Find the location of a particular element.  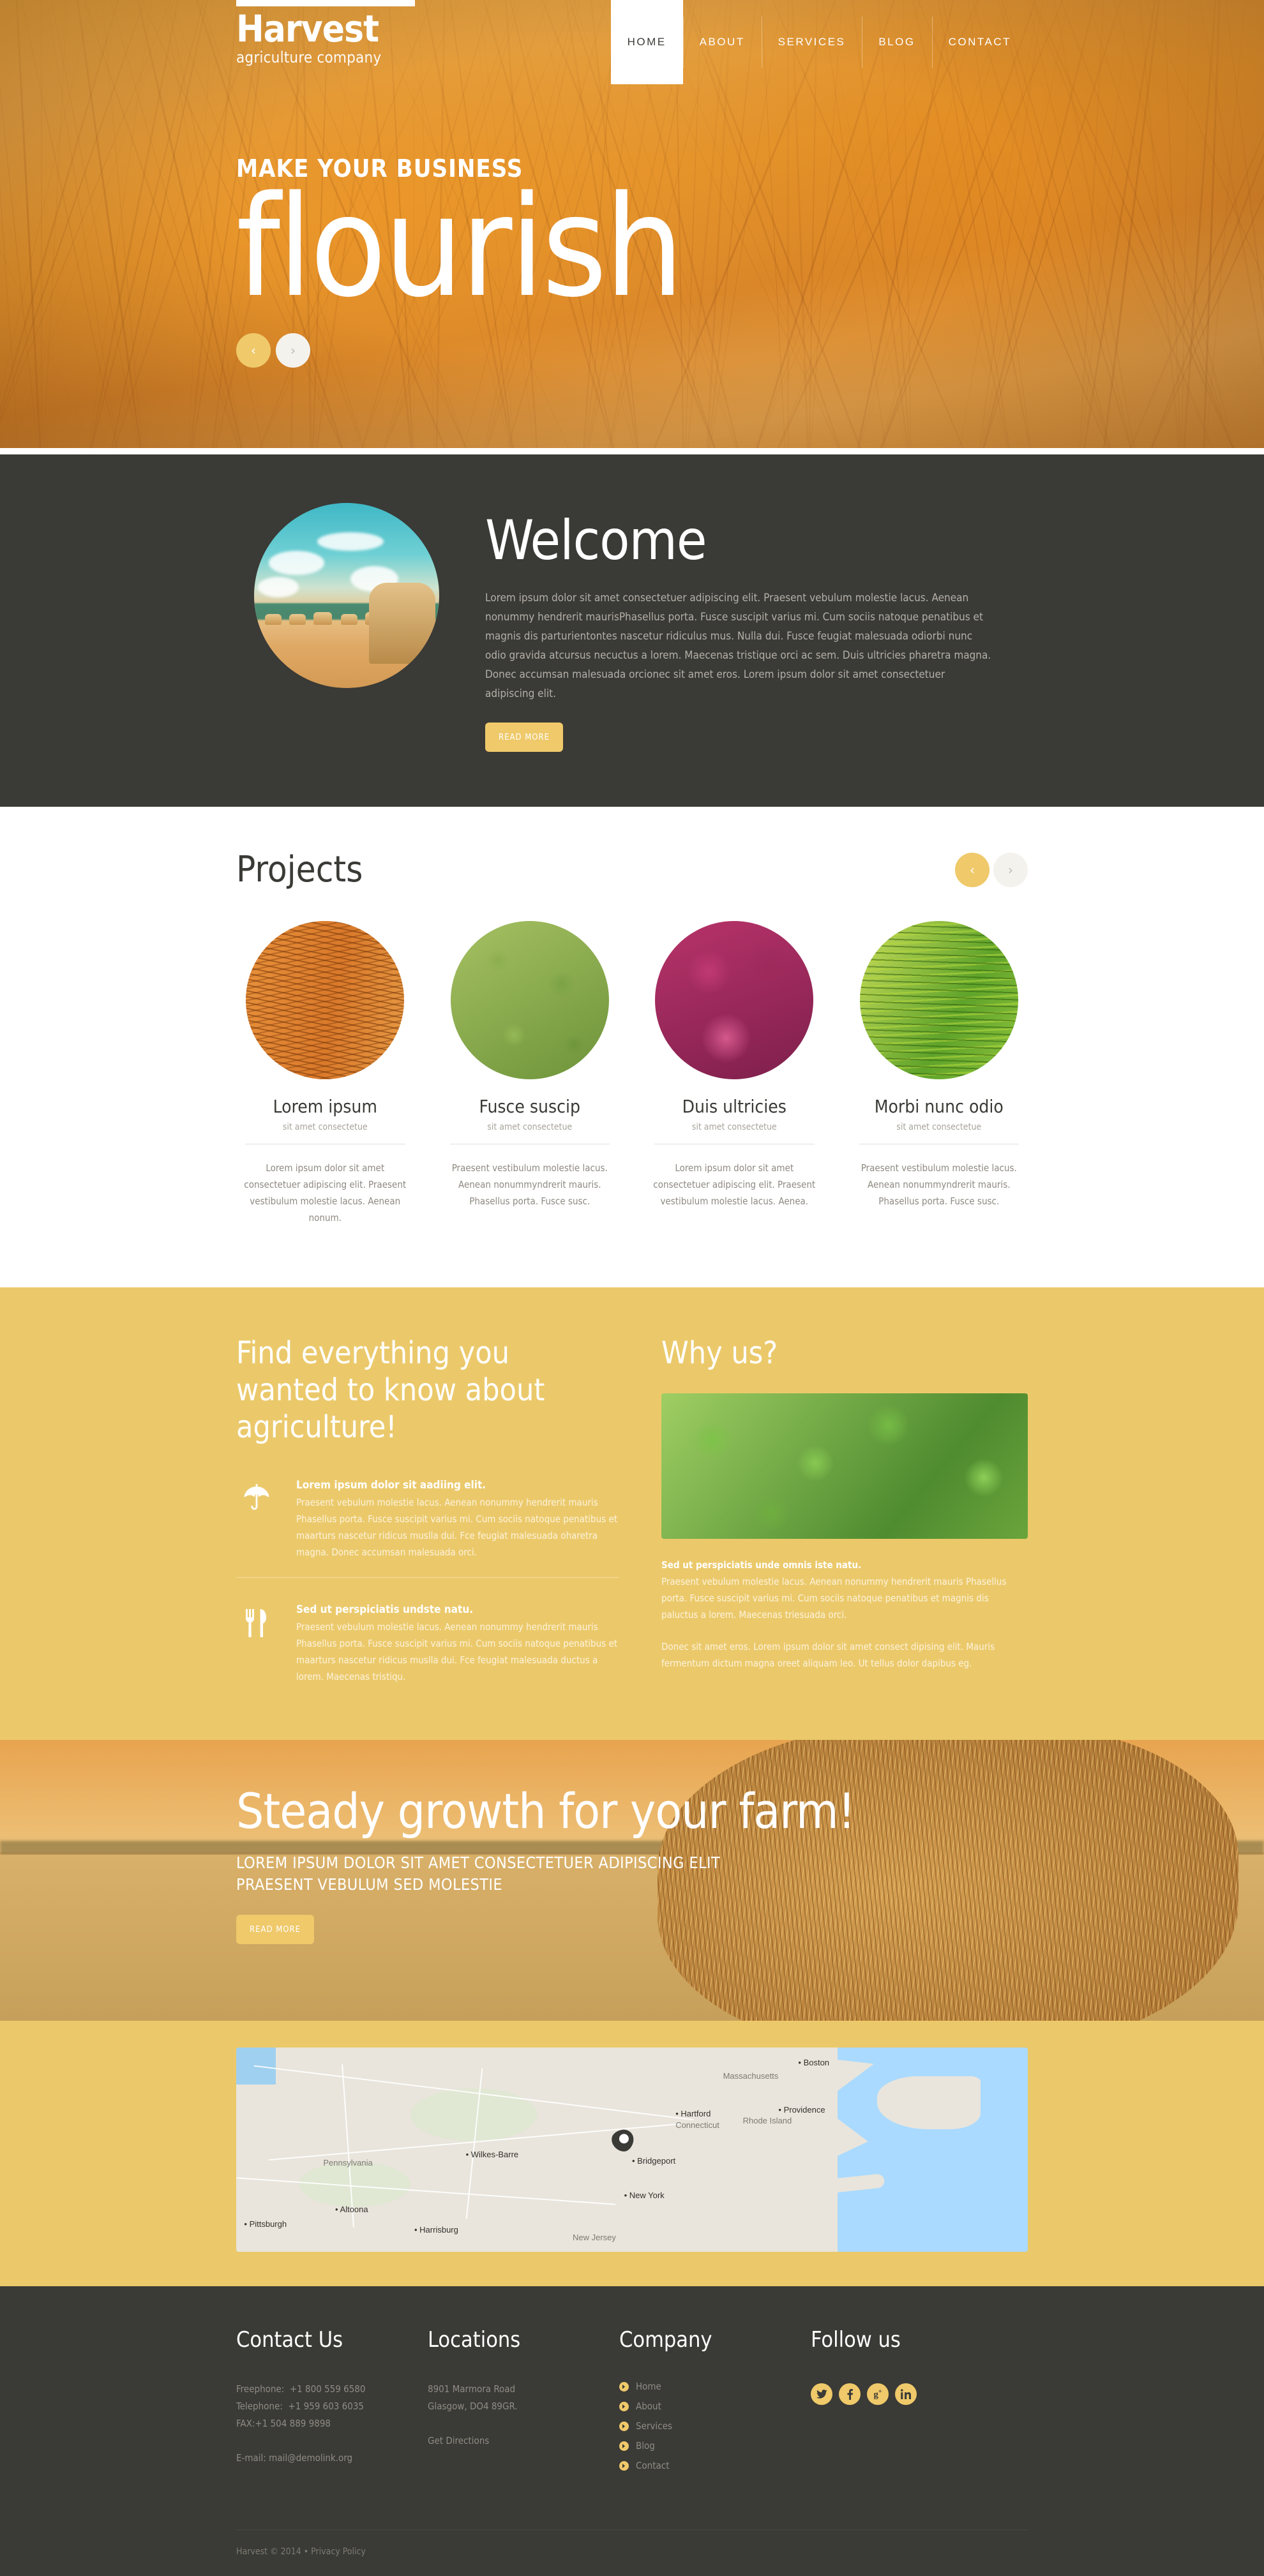

feature-title: Sed ut perspiciatis undste natu. is located at coordinates (385, 1609).